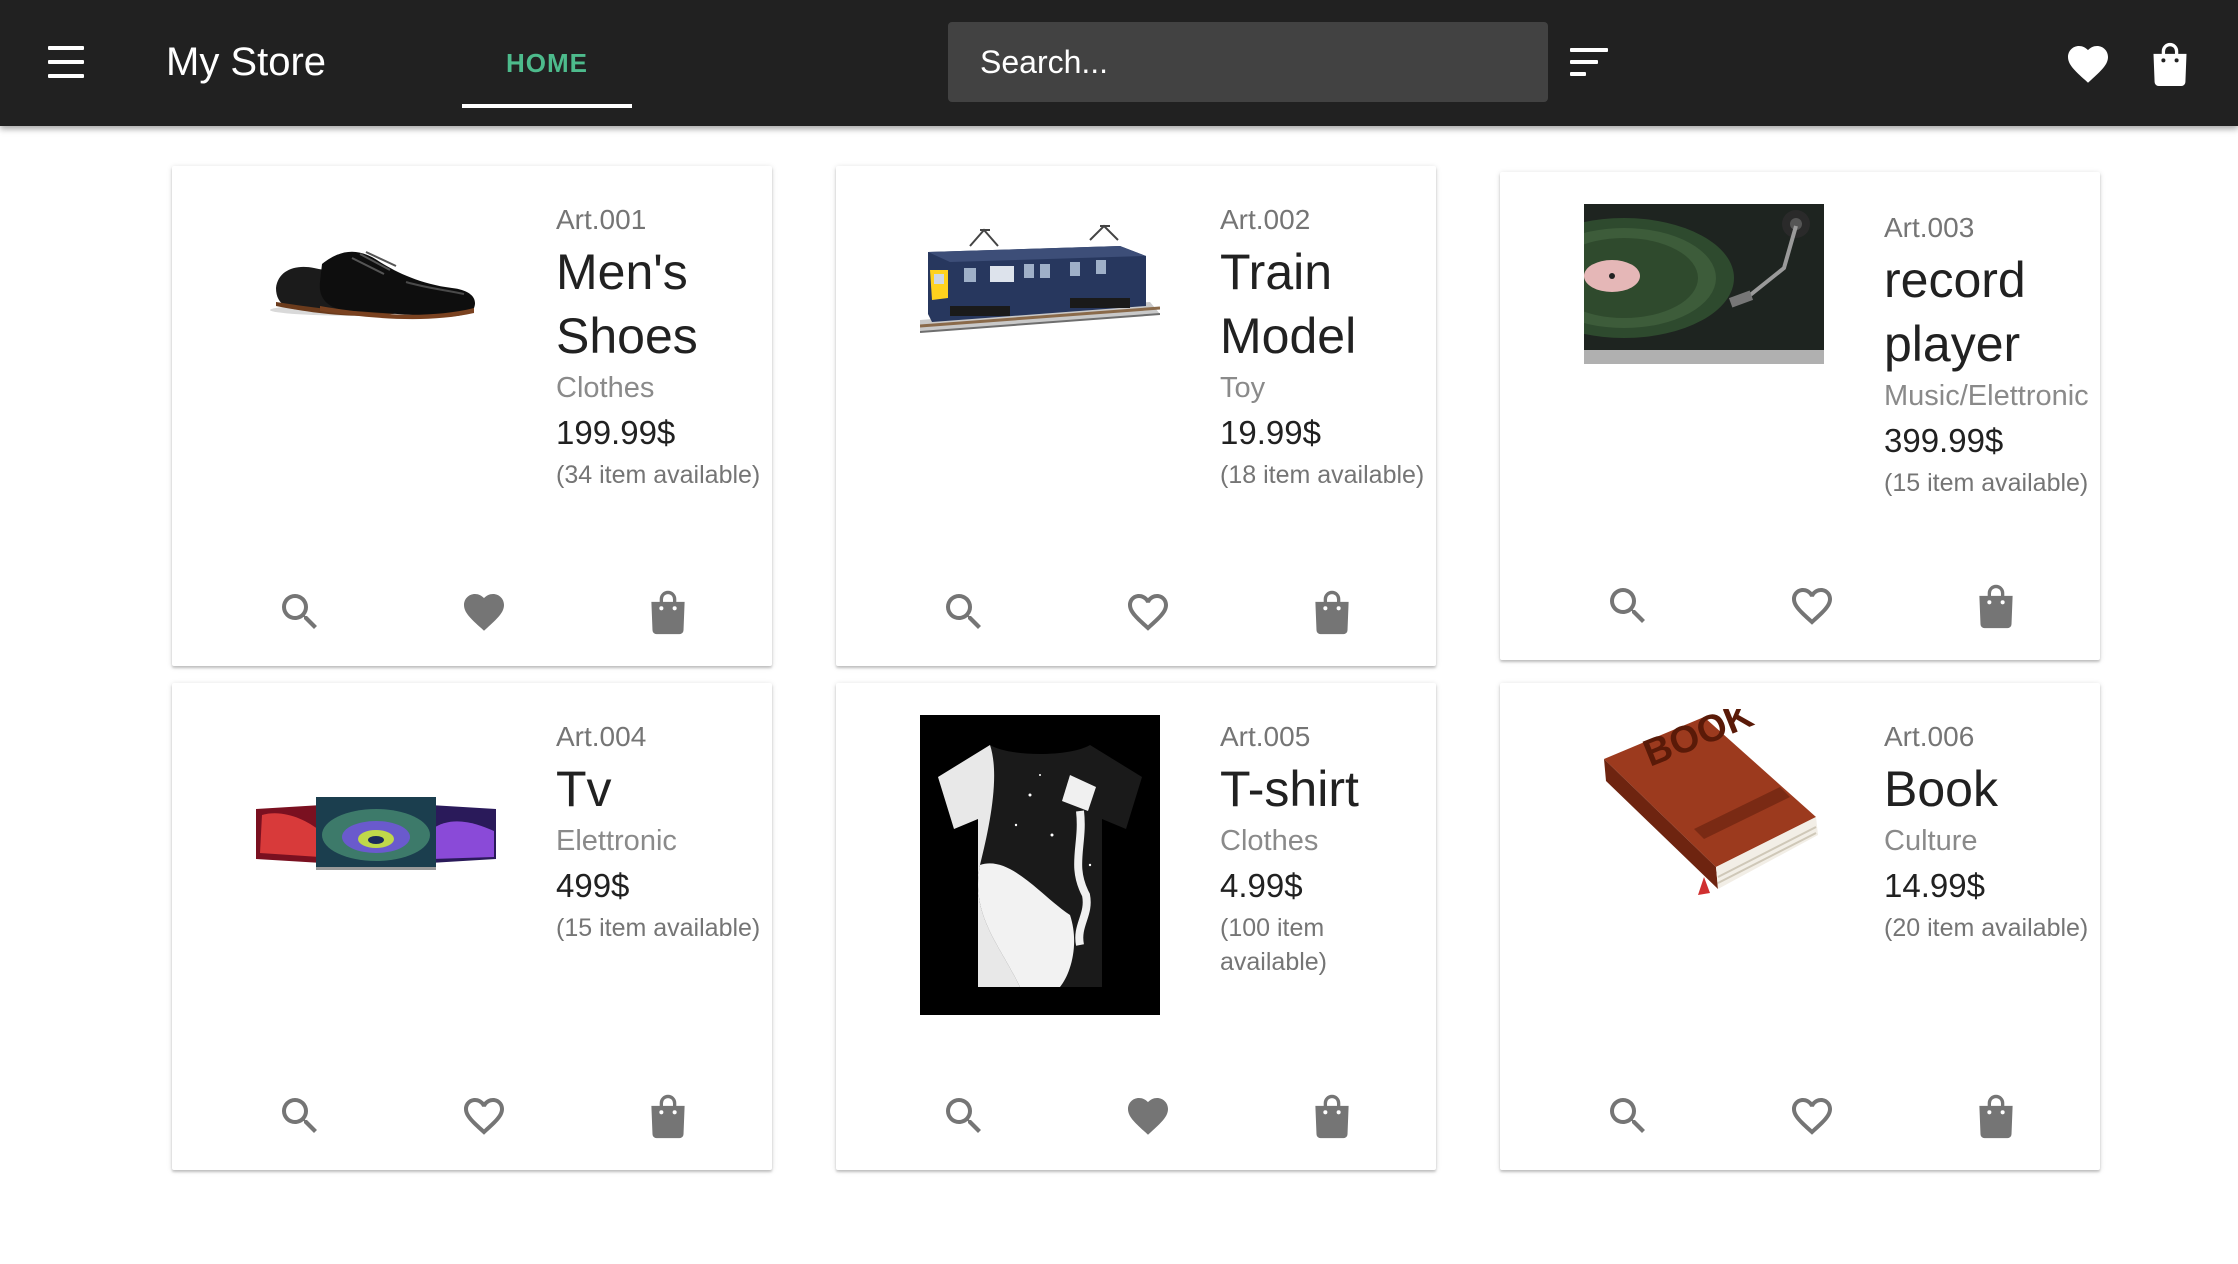 The width and height of the screenshot is (2238, 1264). I want to click on product-category: Toy, so click(1243, 388).